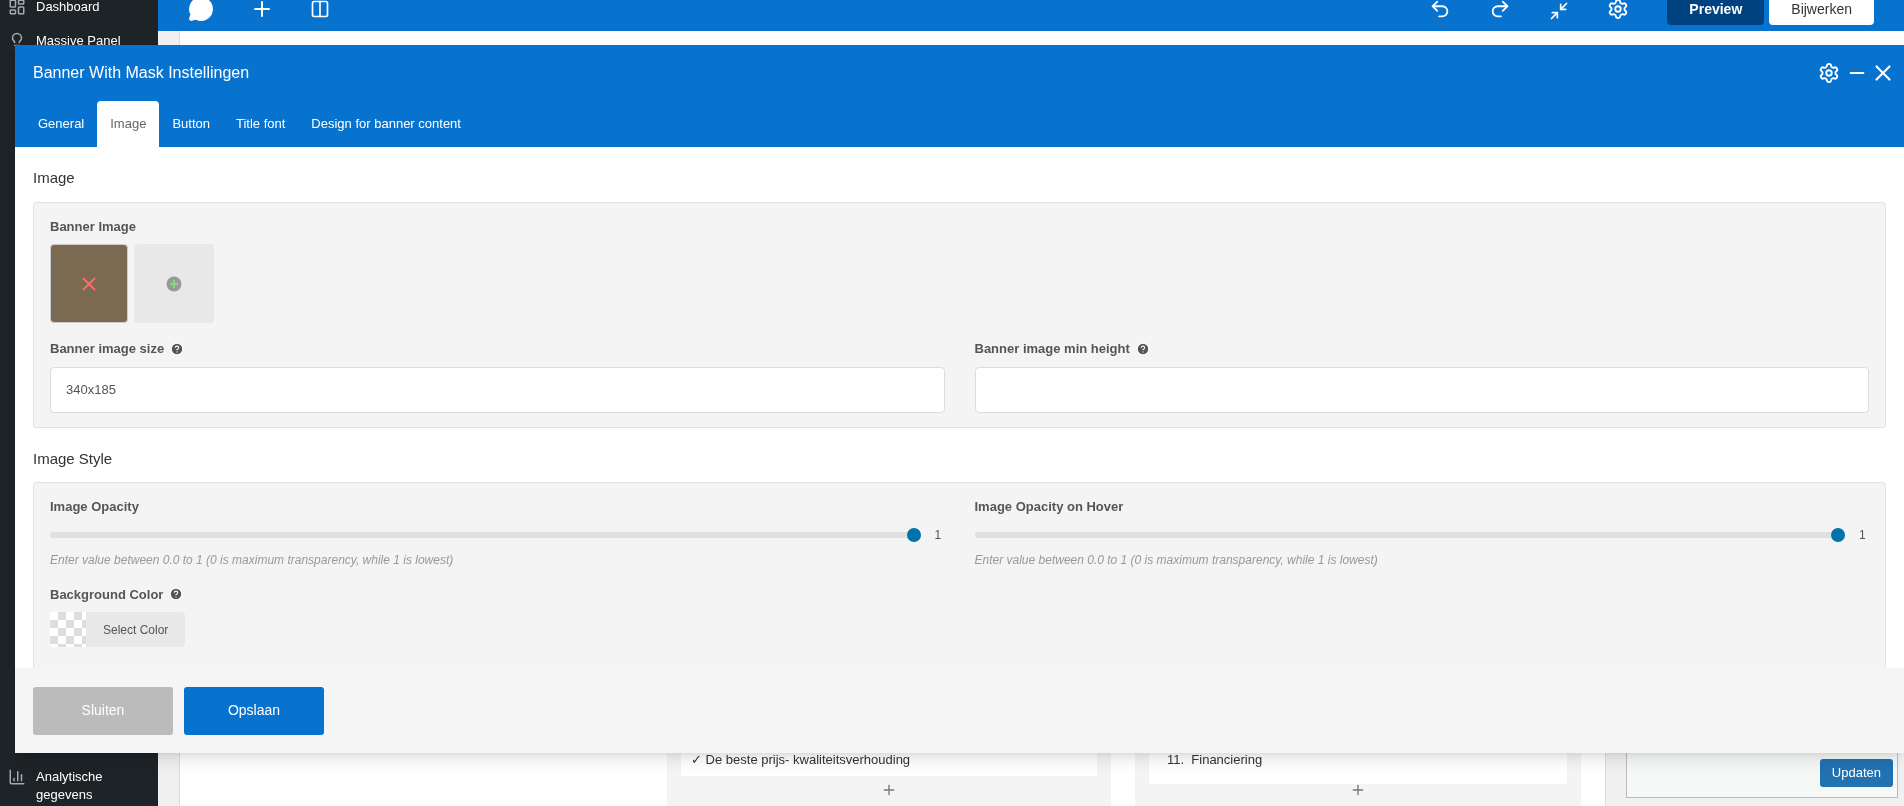 The height and width of the screenshot is (806, 1904). Describe the element at coordinates (1821, 12) in the screenshot. I see `update-button: Bijwerken` at that location.